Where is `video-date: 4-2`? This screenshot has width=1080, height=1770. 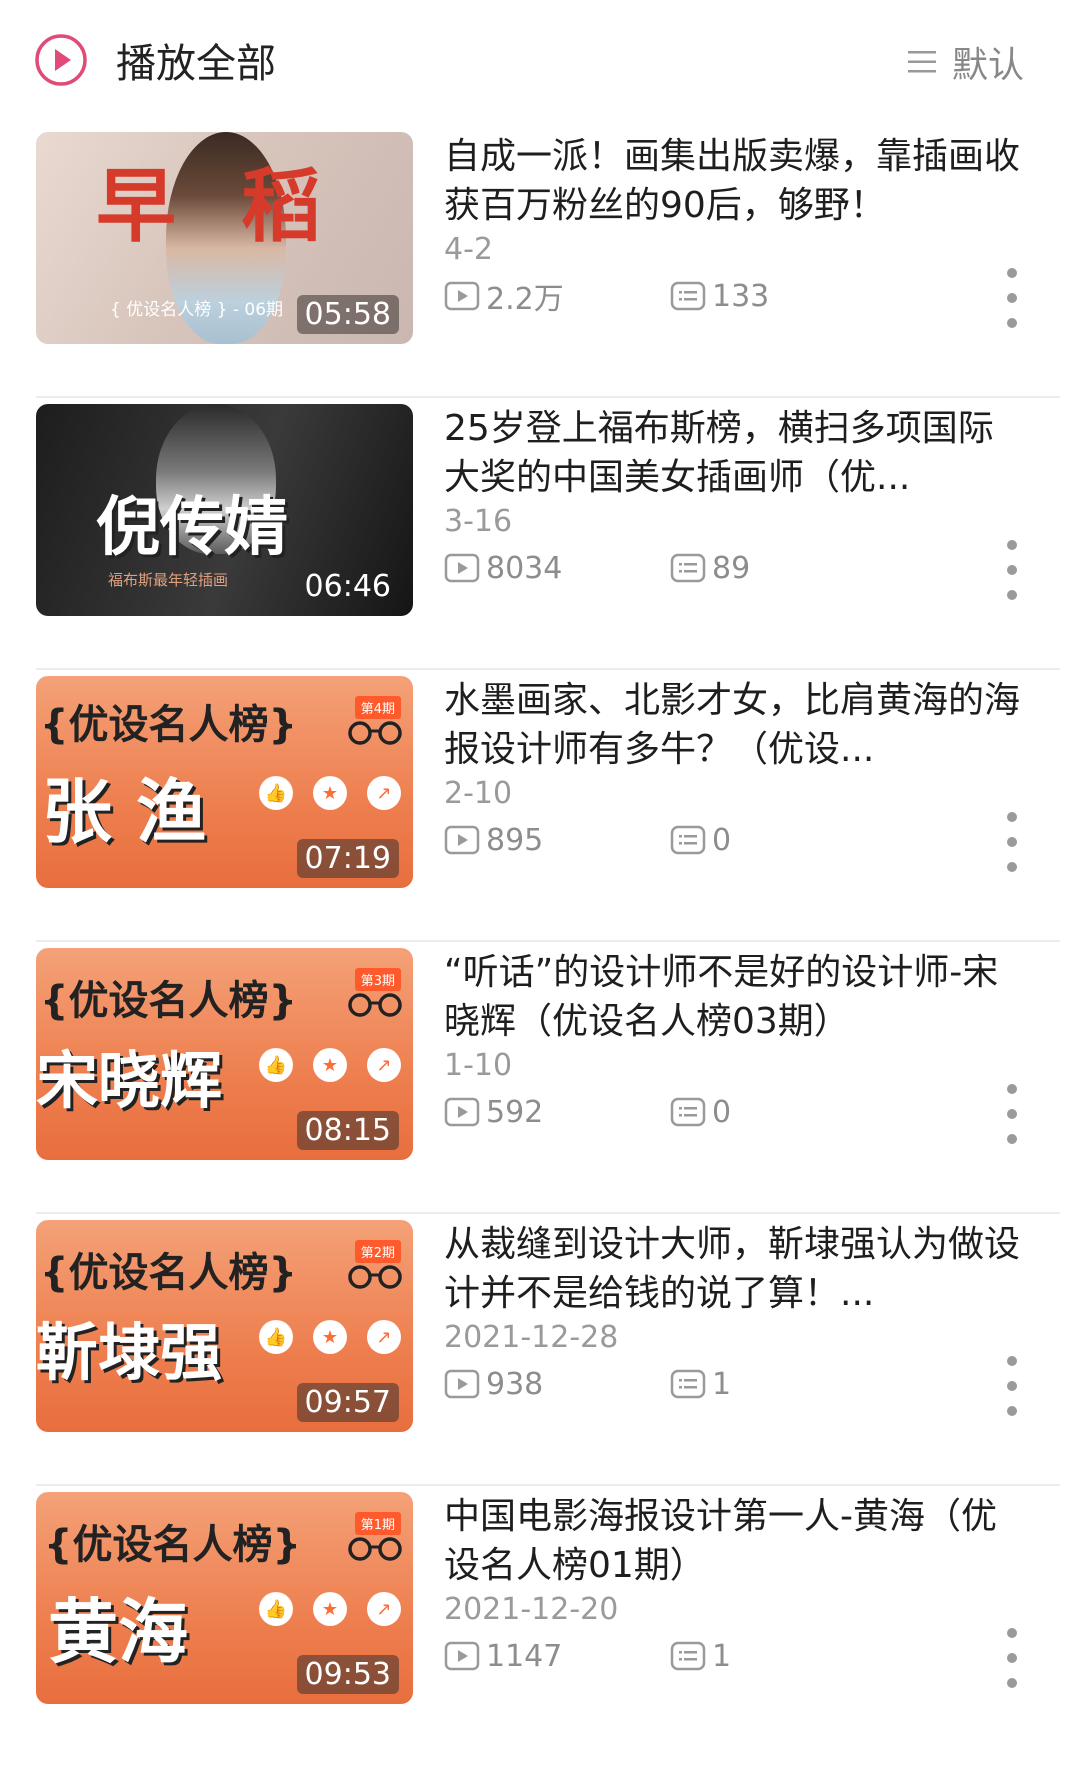
video-date: 4-2 is located at coordinates (468, 249).